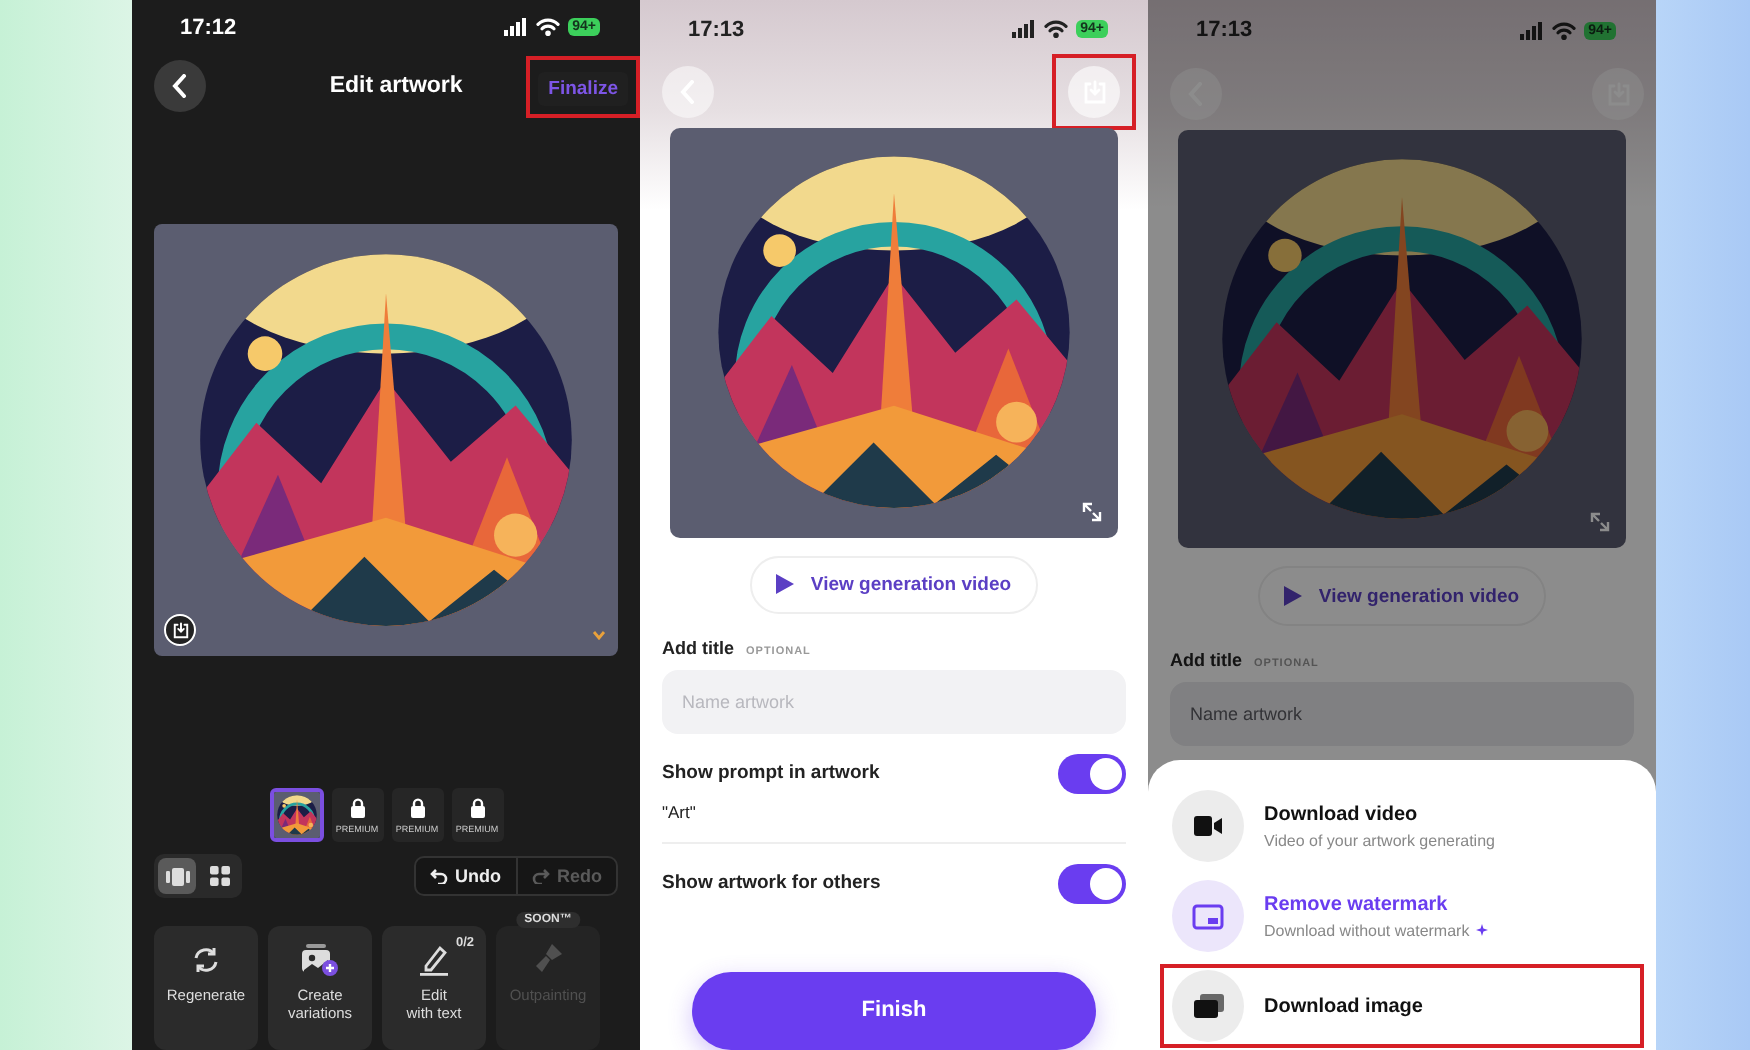  What do you see at coordinates (1481, 930) in the screenshot?
I see `sparkle-icon` at bounding box center [1481, 930].